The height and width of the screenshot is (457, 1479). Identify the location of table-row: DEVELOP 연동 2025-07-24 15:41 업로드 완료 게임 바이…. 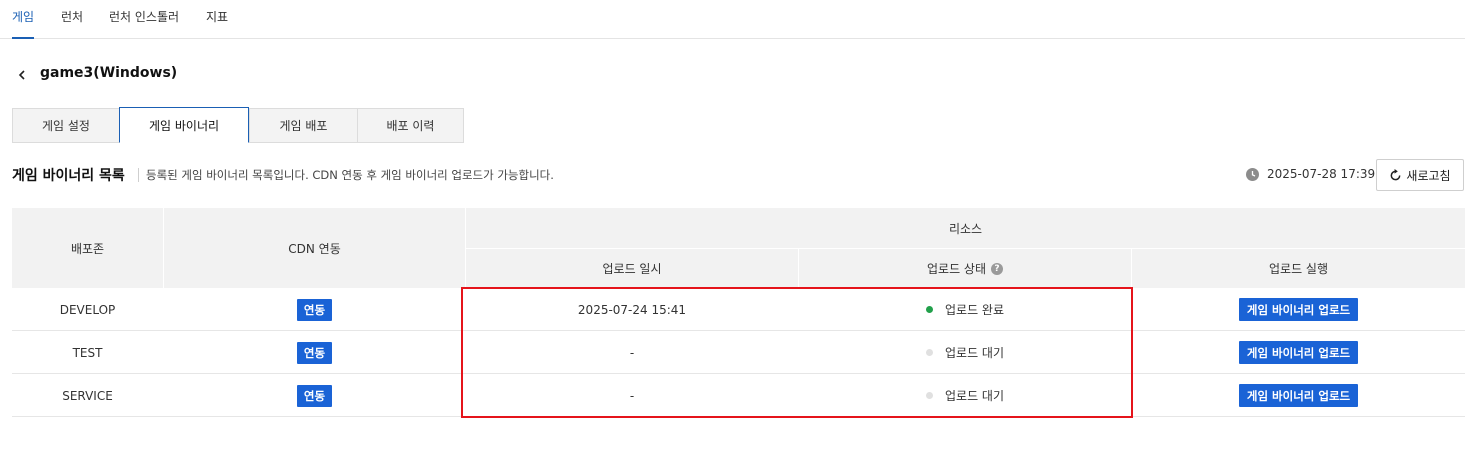
(738, 309).